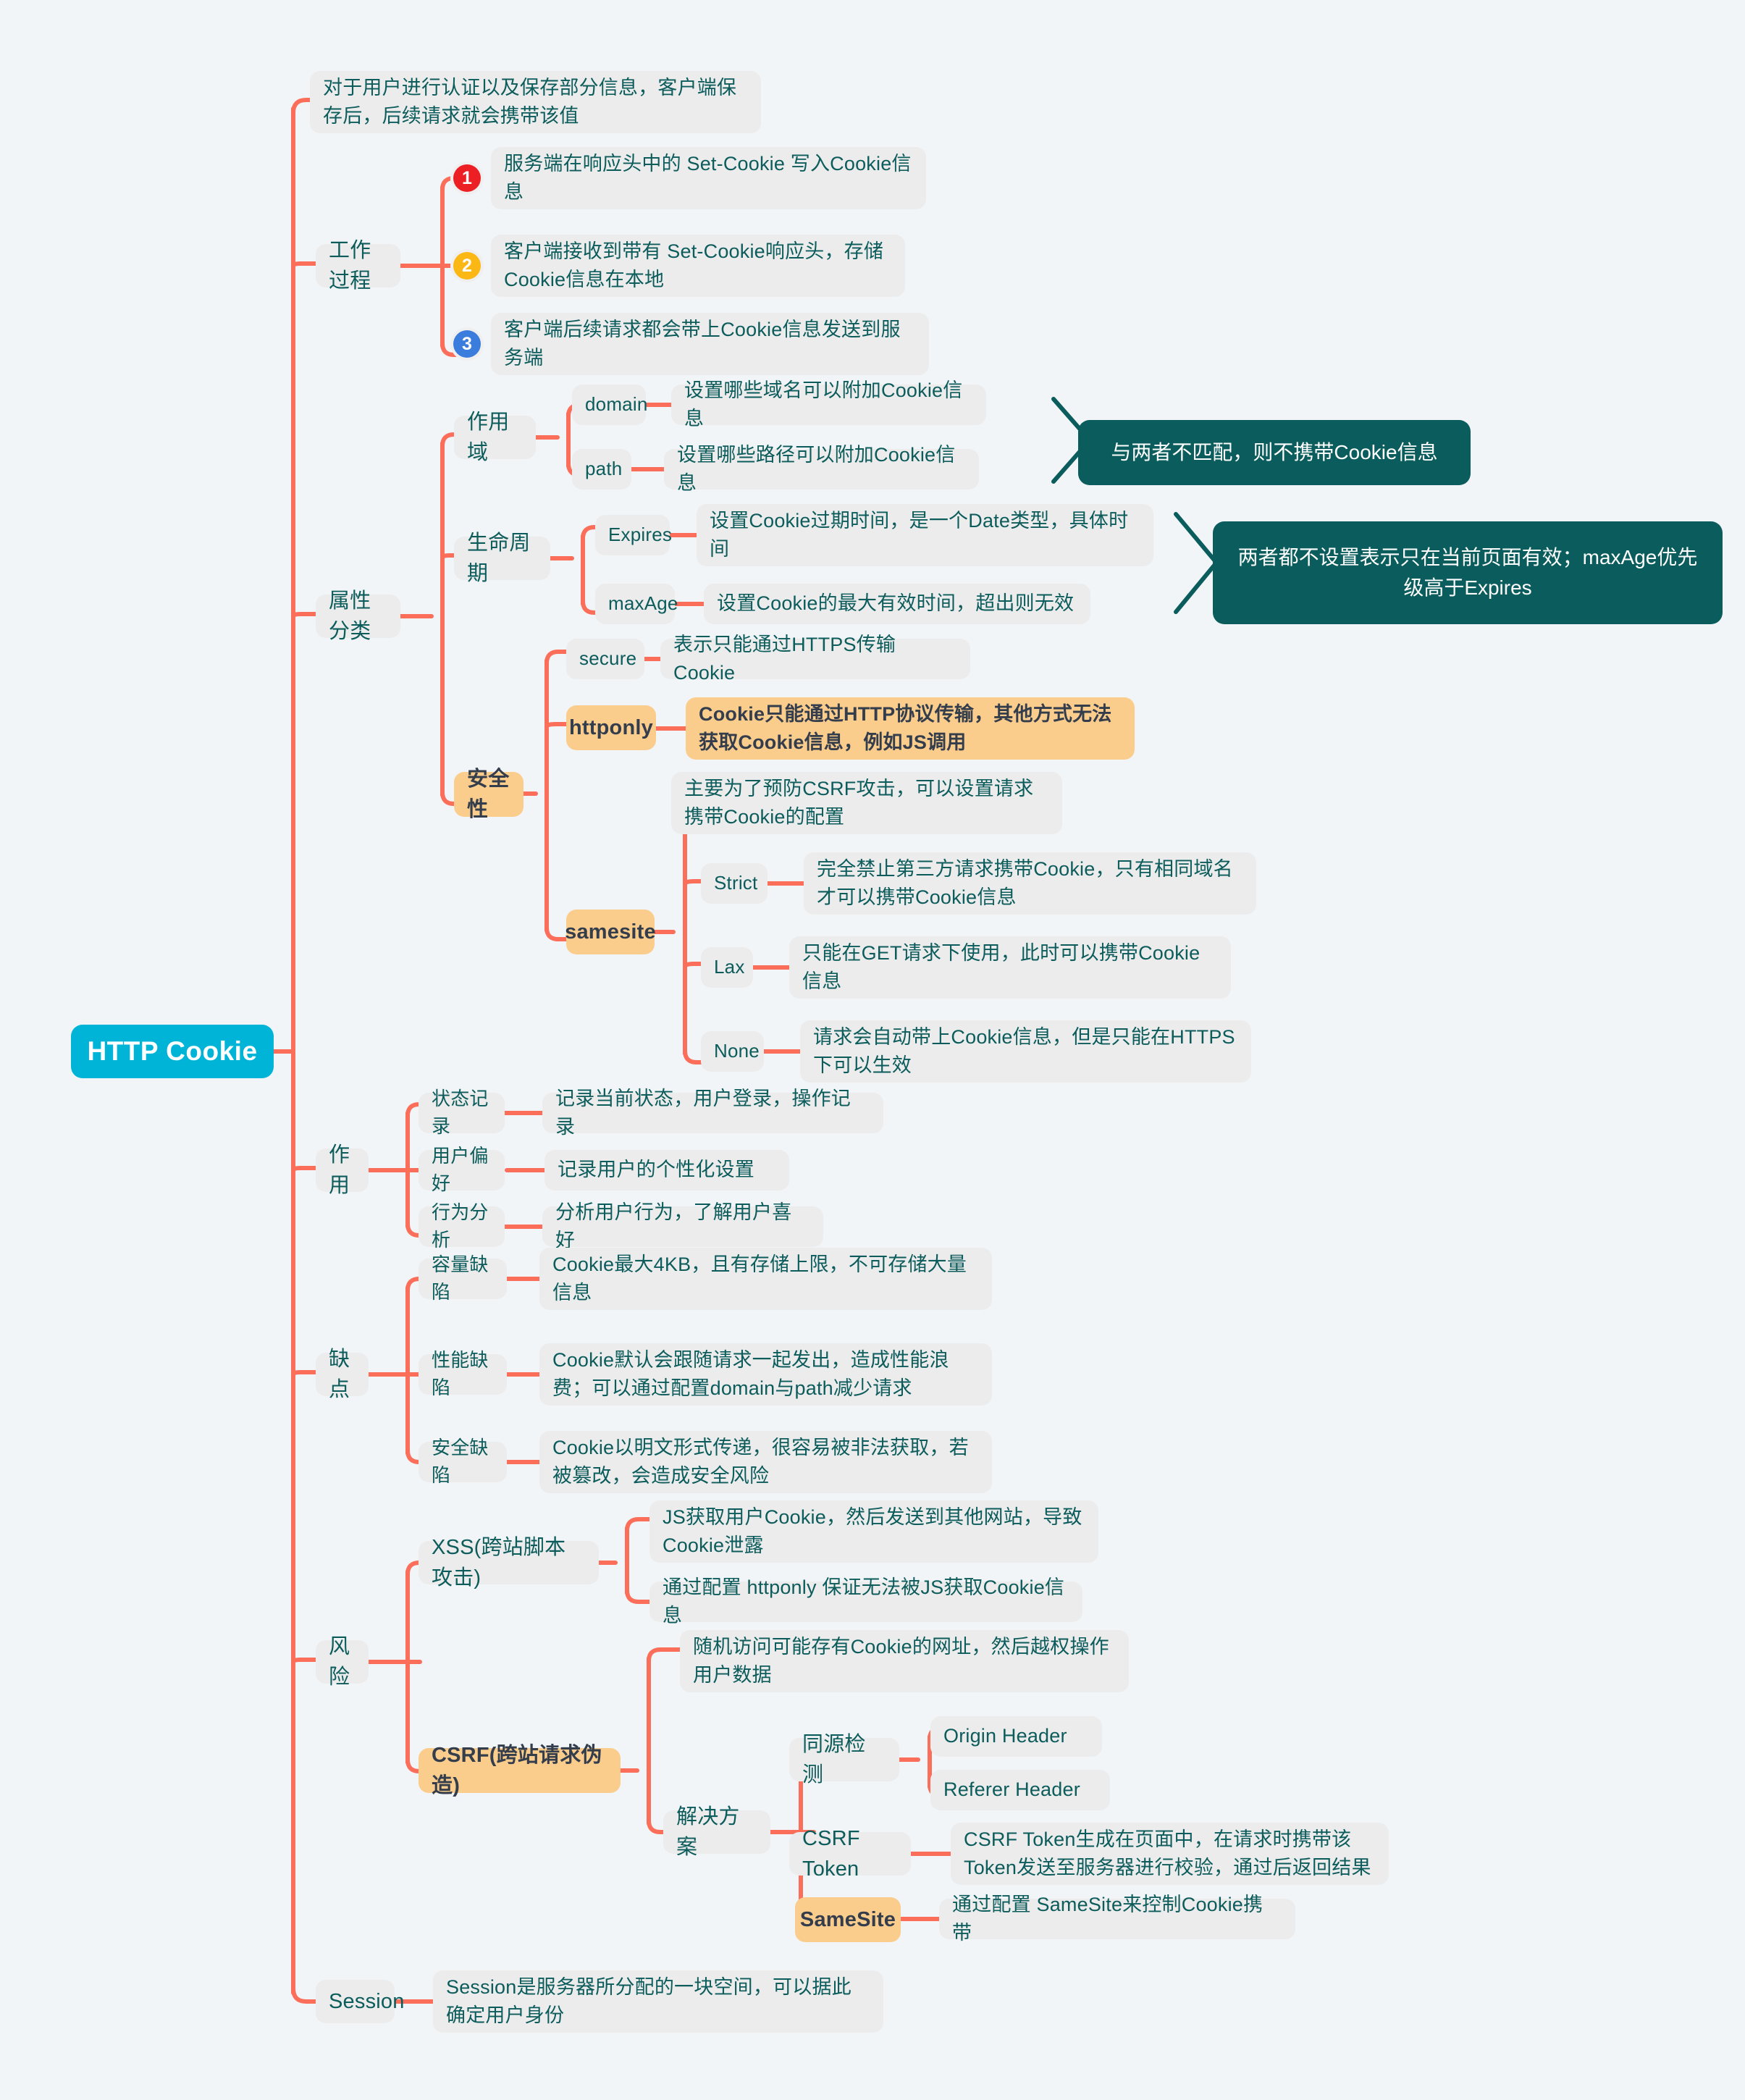  Describe the element at coordinates (463, 1278) in the screenshot. I see `drawback-0-name: 容量缺陷` at that location.